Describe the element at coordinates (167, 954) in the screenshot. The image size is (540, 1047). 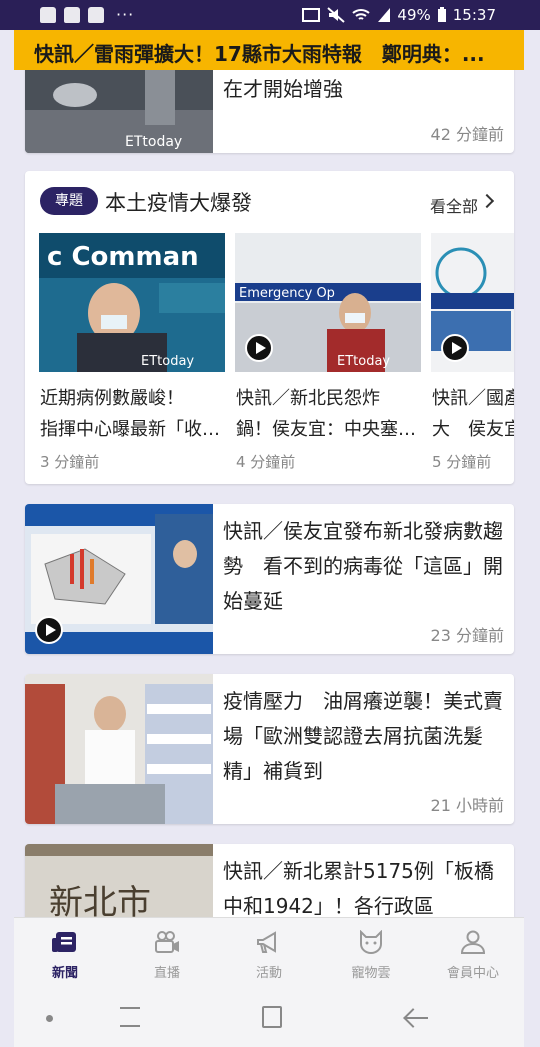
I see `nav-live: 直播` at that location.